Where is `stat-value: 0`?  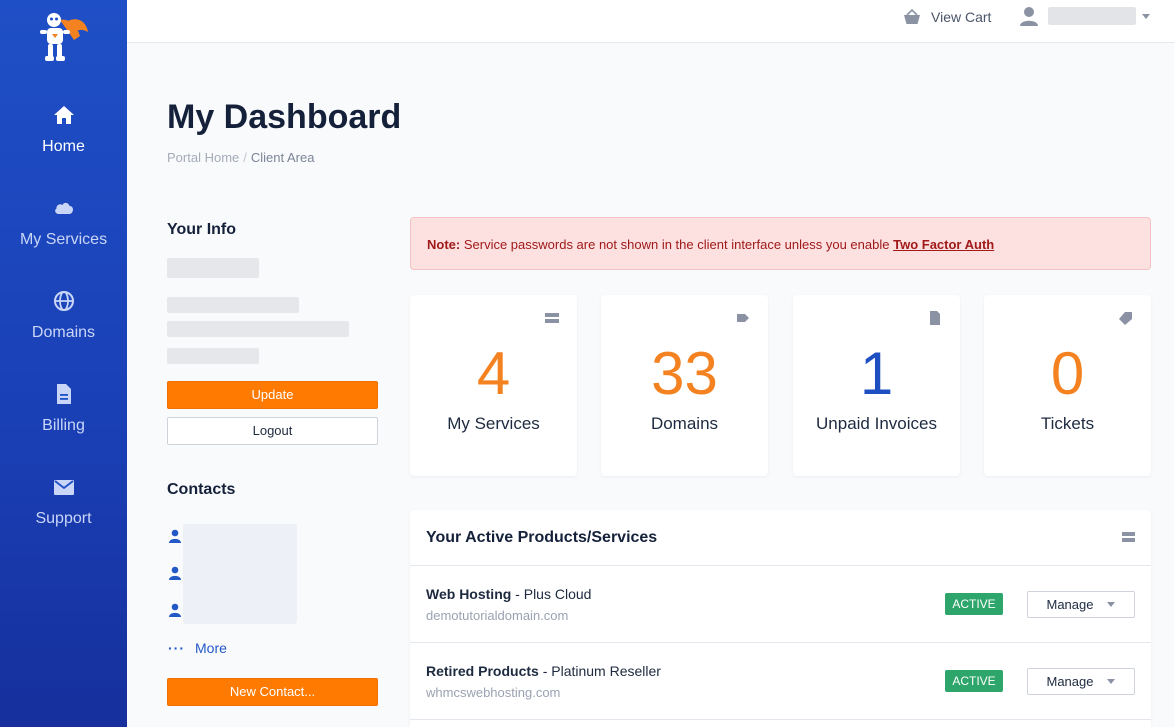
stat-value: 0 is located at coordinates (1067, 373).